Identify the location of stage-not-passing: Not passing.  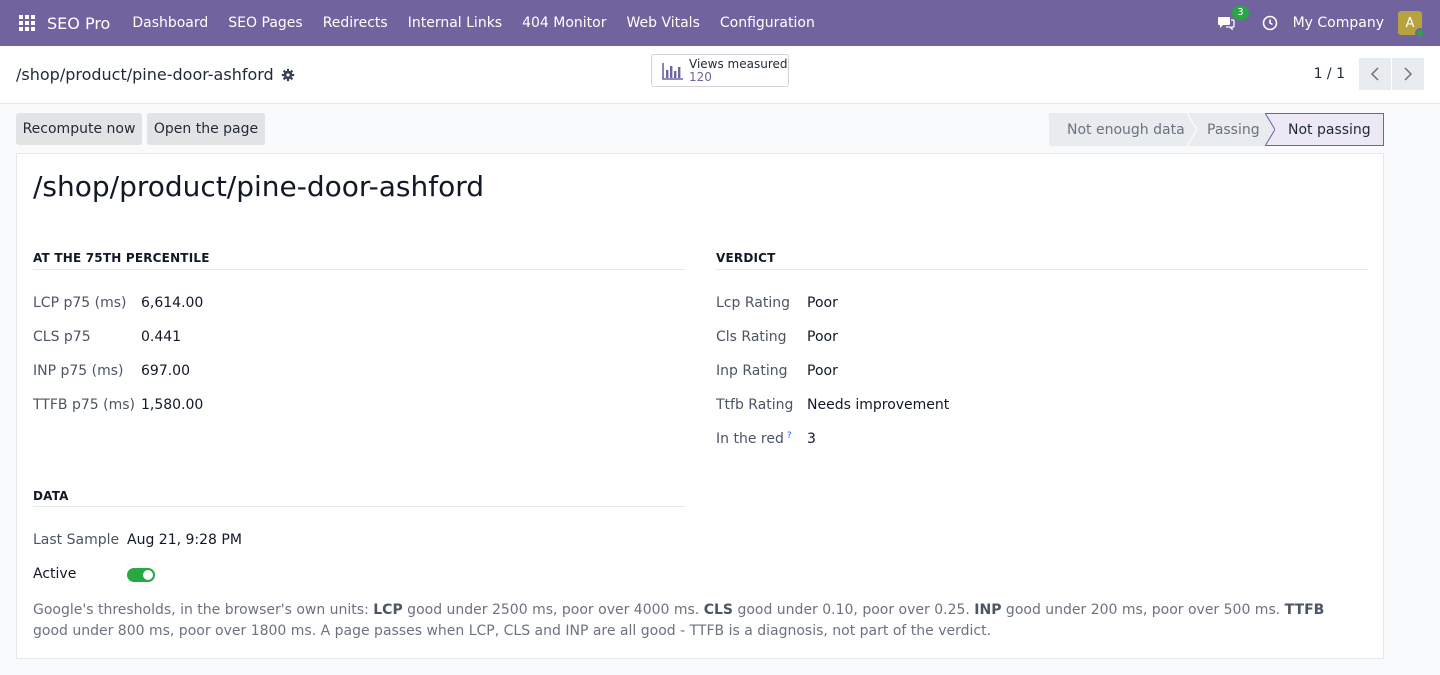
(1324, 129).